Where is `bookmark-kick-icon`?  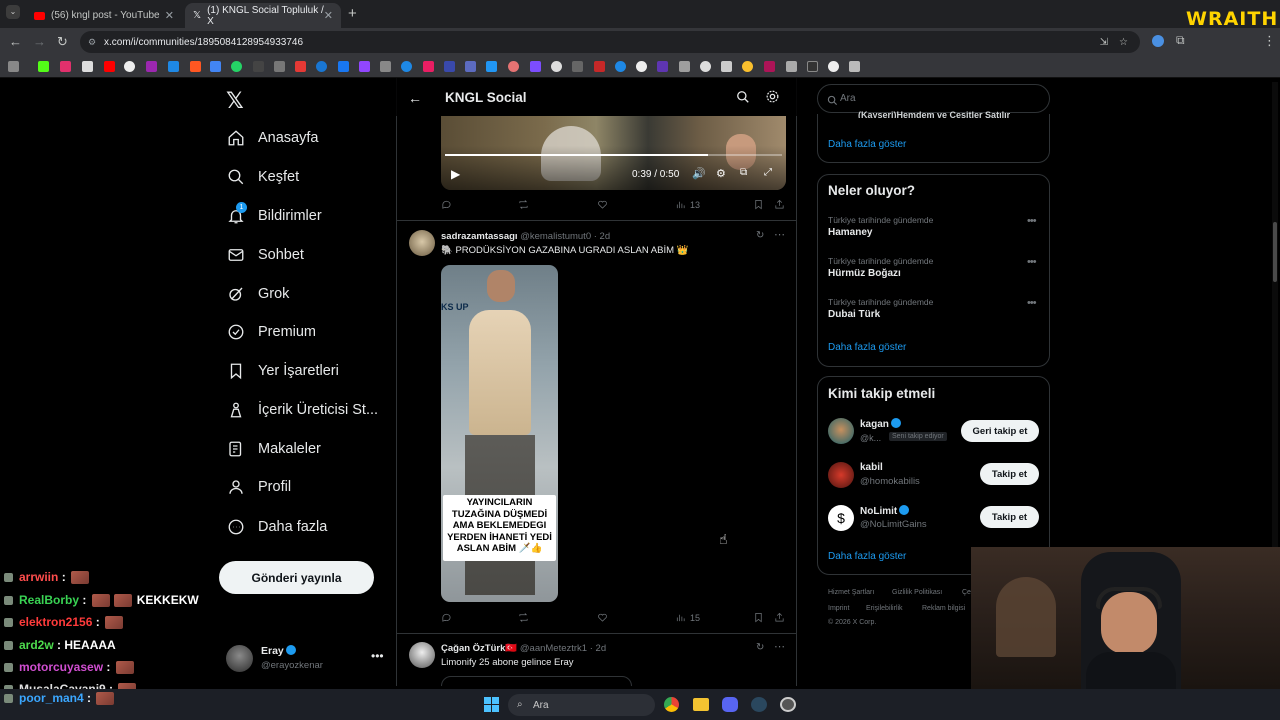 bookmark-kick-icon is located at coordinates (43, 66).